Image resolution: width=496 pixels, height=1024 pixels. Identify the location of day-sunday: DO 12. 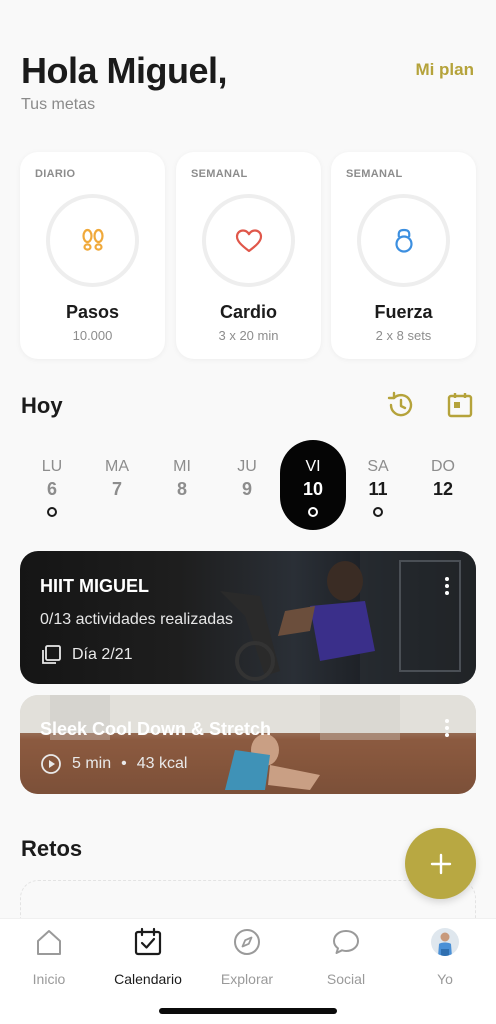
(443, 494).